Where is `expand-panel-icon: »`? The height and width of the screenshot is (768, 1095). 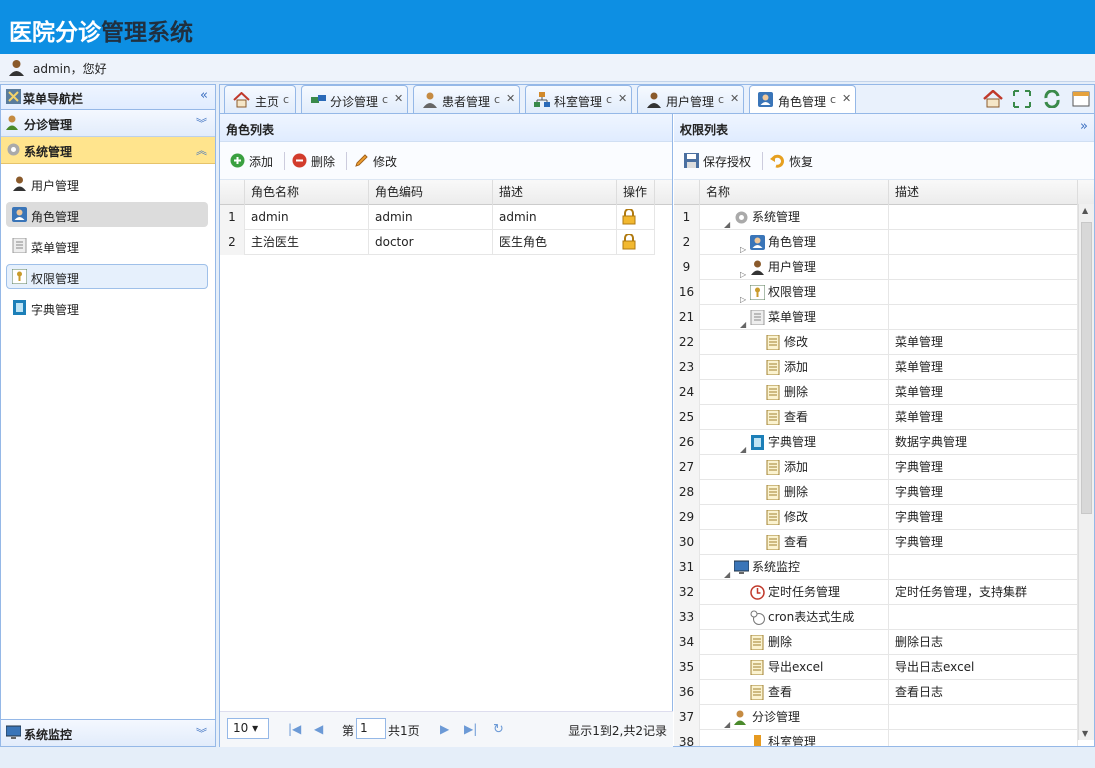
expand-panel-icon: » is located at coordinates (1084, 126).